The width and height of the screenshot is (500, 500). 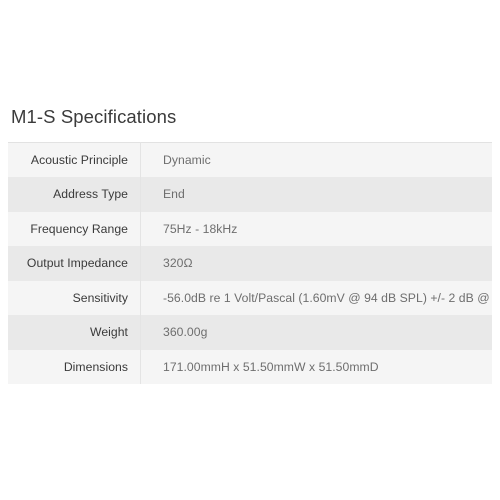 I want to click on spec-value: 75Hz - 18kHz, so click(x=316, y=228).